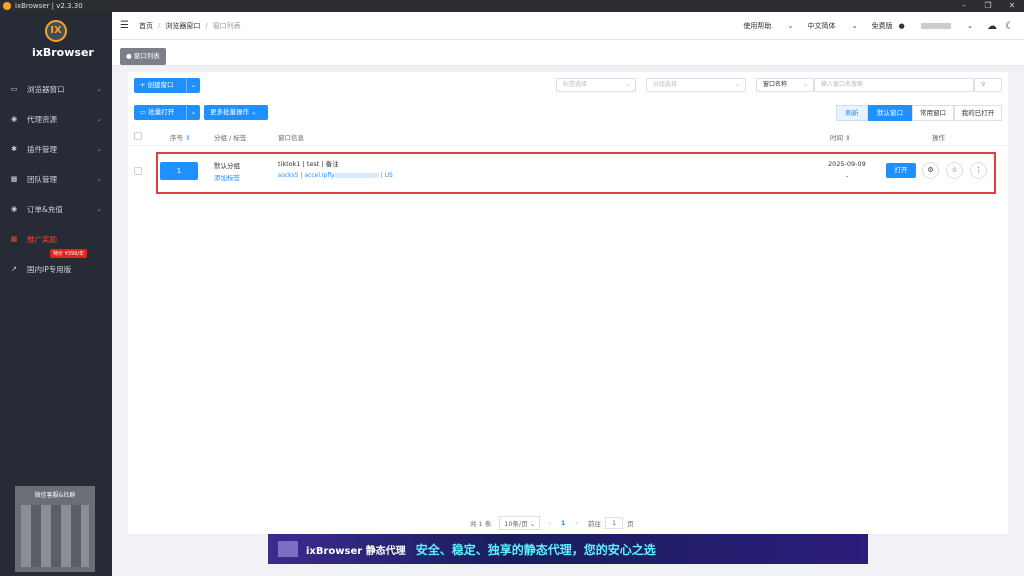 The height and width of the screenshot is (576, 1024). Describe the element at coordinates (179, 171) in the screenshot. I see `row-index-button: 1` at that location.